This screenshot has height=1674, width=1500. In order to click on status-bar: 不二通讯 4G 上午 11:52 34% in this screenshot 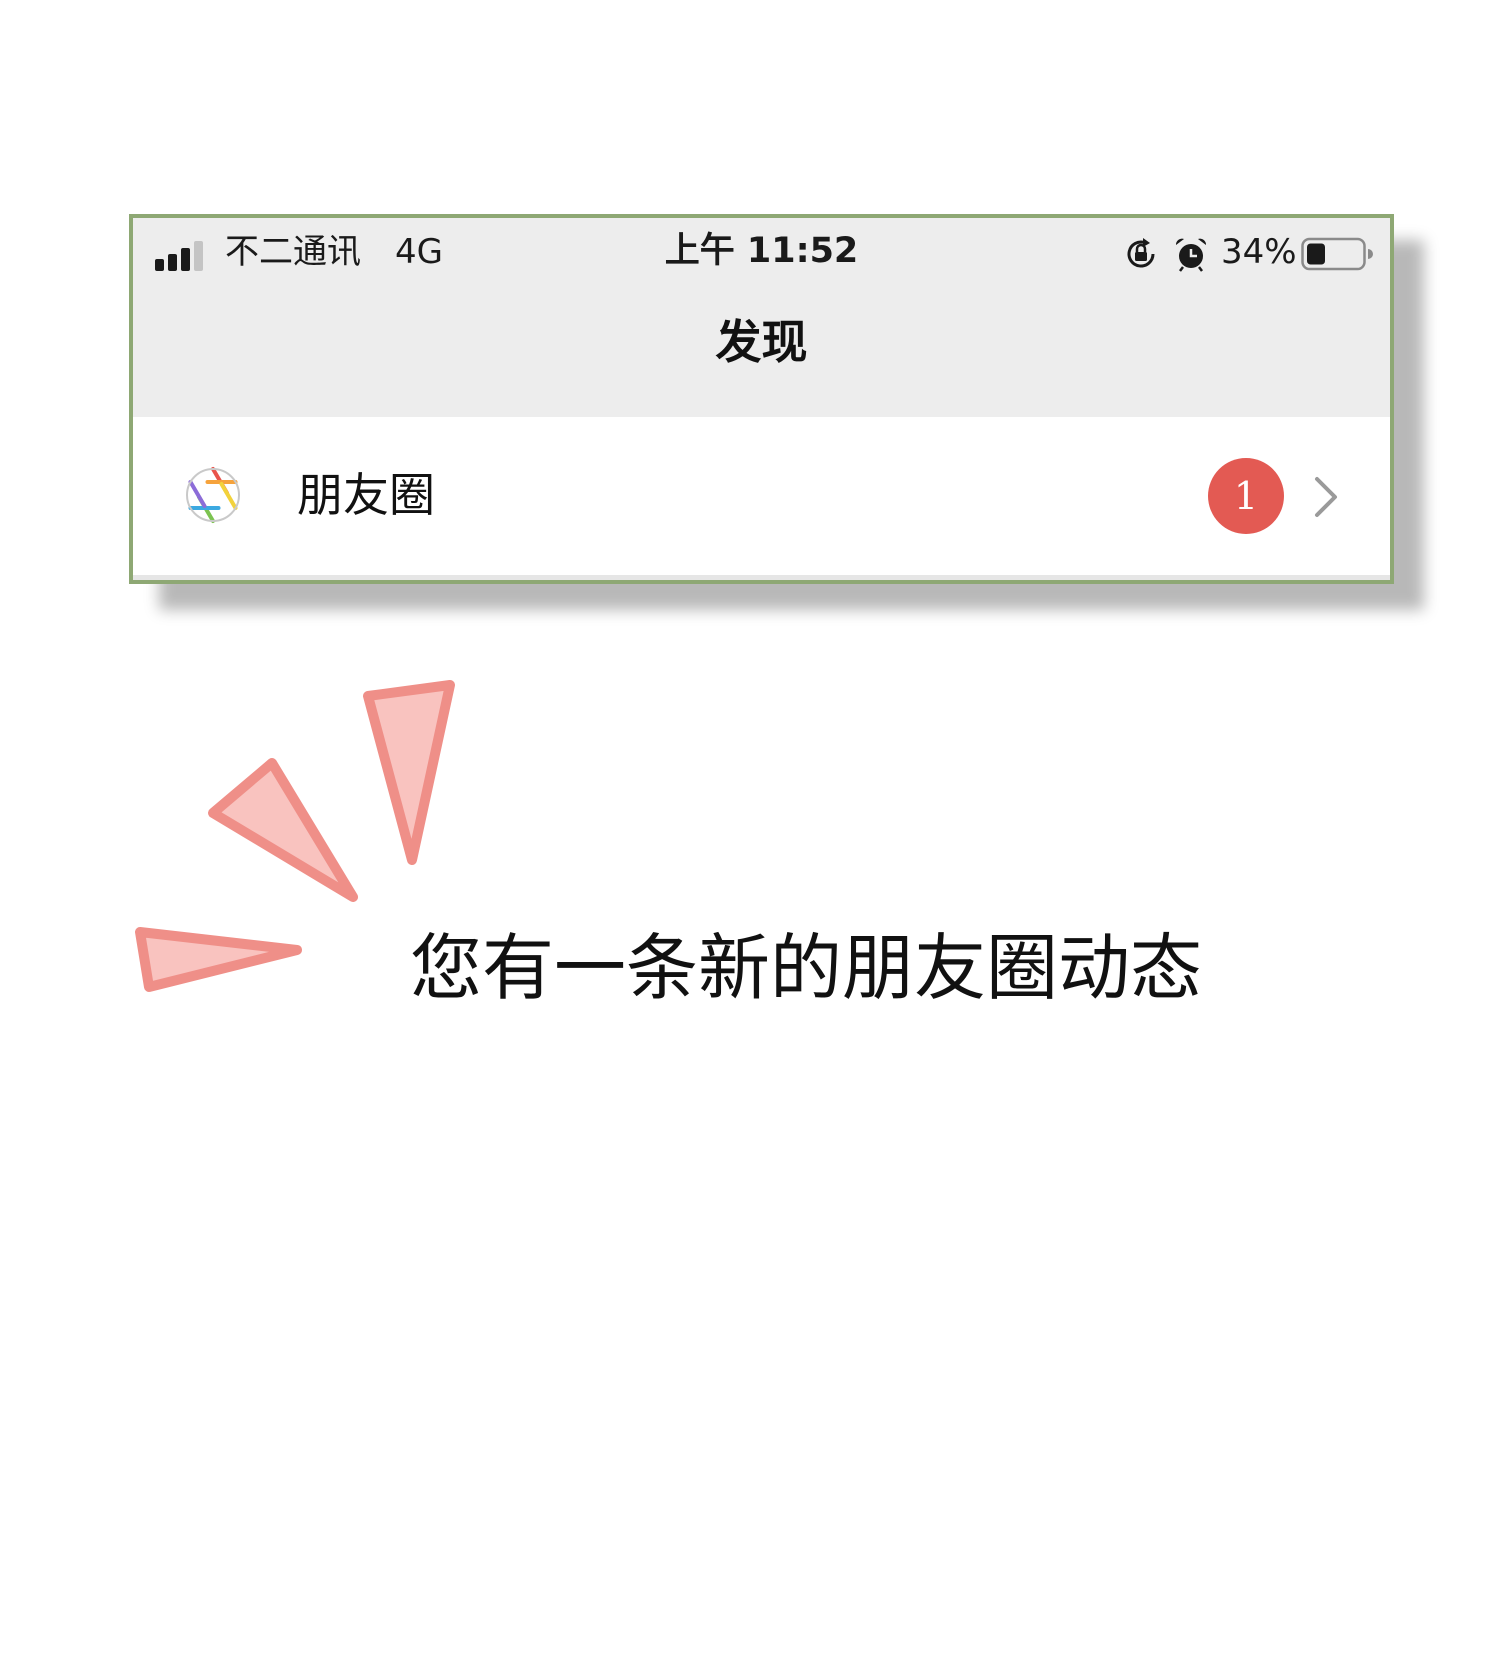, I will do `click(761, 250)`.